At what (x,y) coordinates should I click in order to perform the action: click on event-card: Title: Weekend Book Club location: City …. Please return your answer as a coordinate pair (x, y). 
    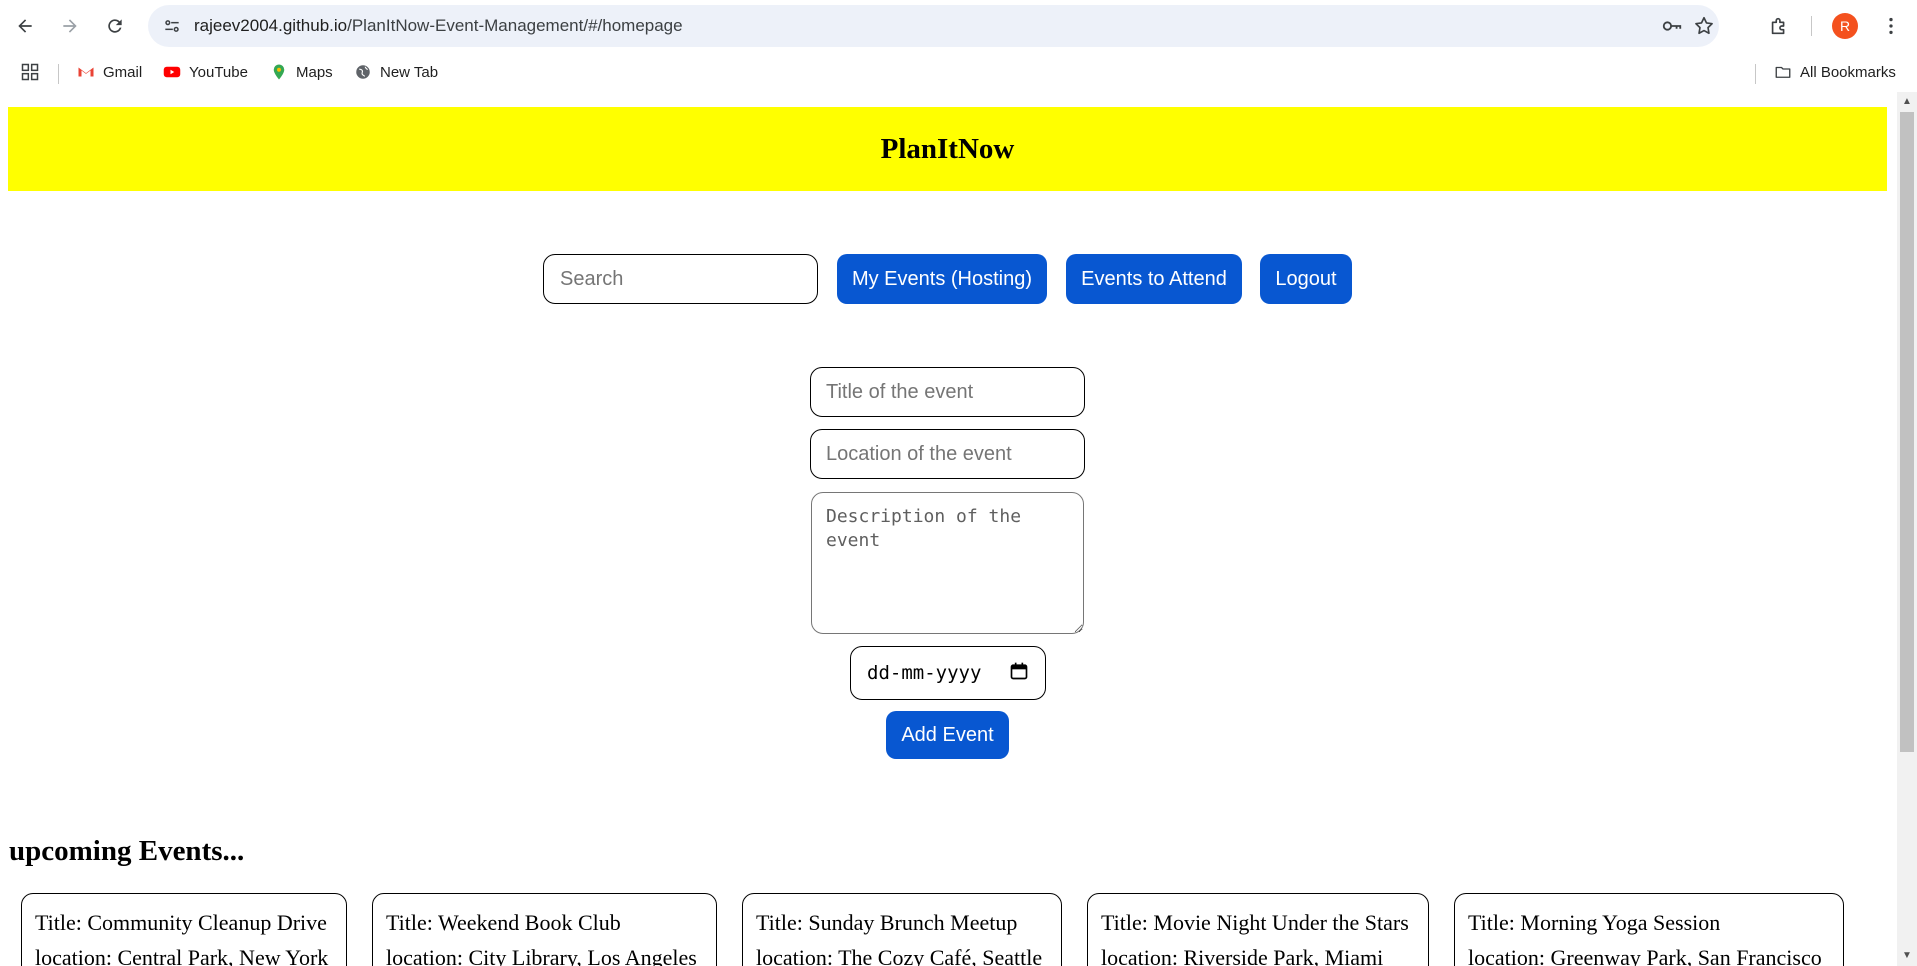
    Looking at the image, I should click on (544, 929).